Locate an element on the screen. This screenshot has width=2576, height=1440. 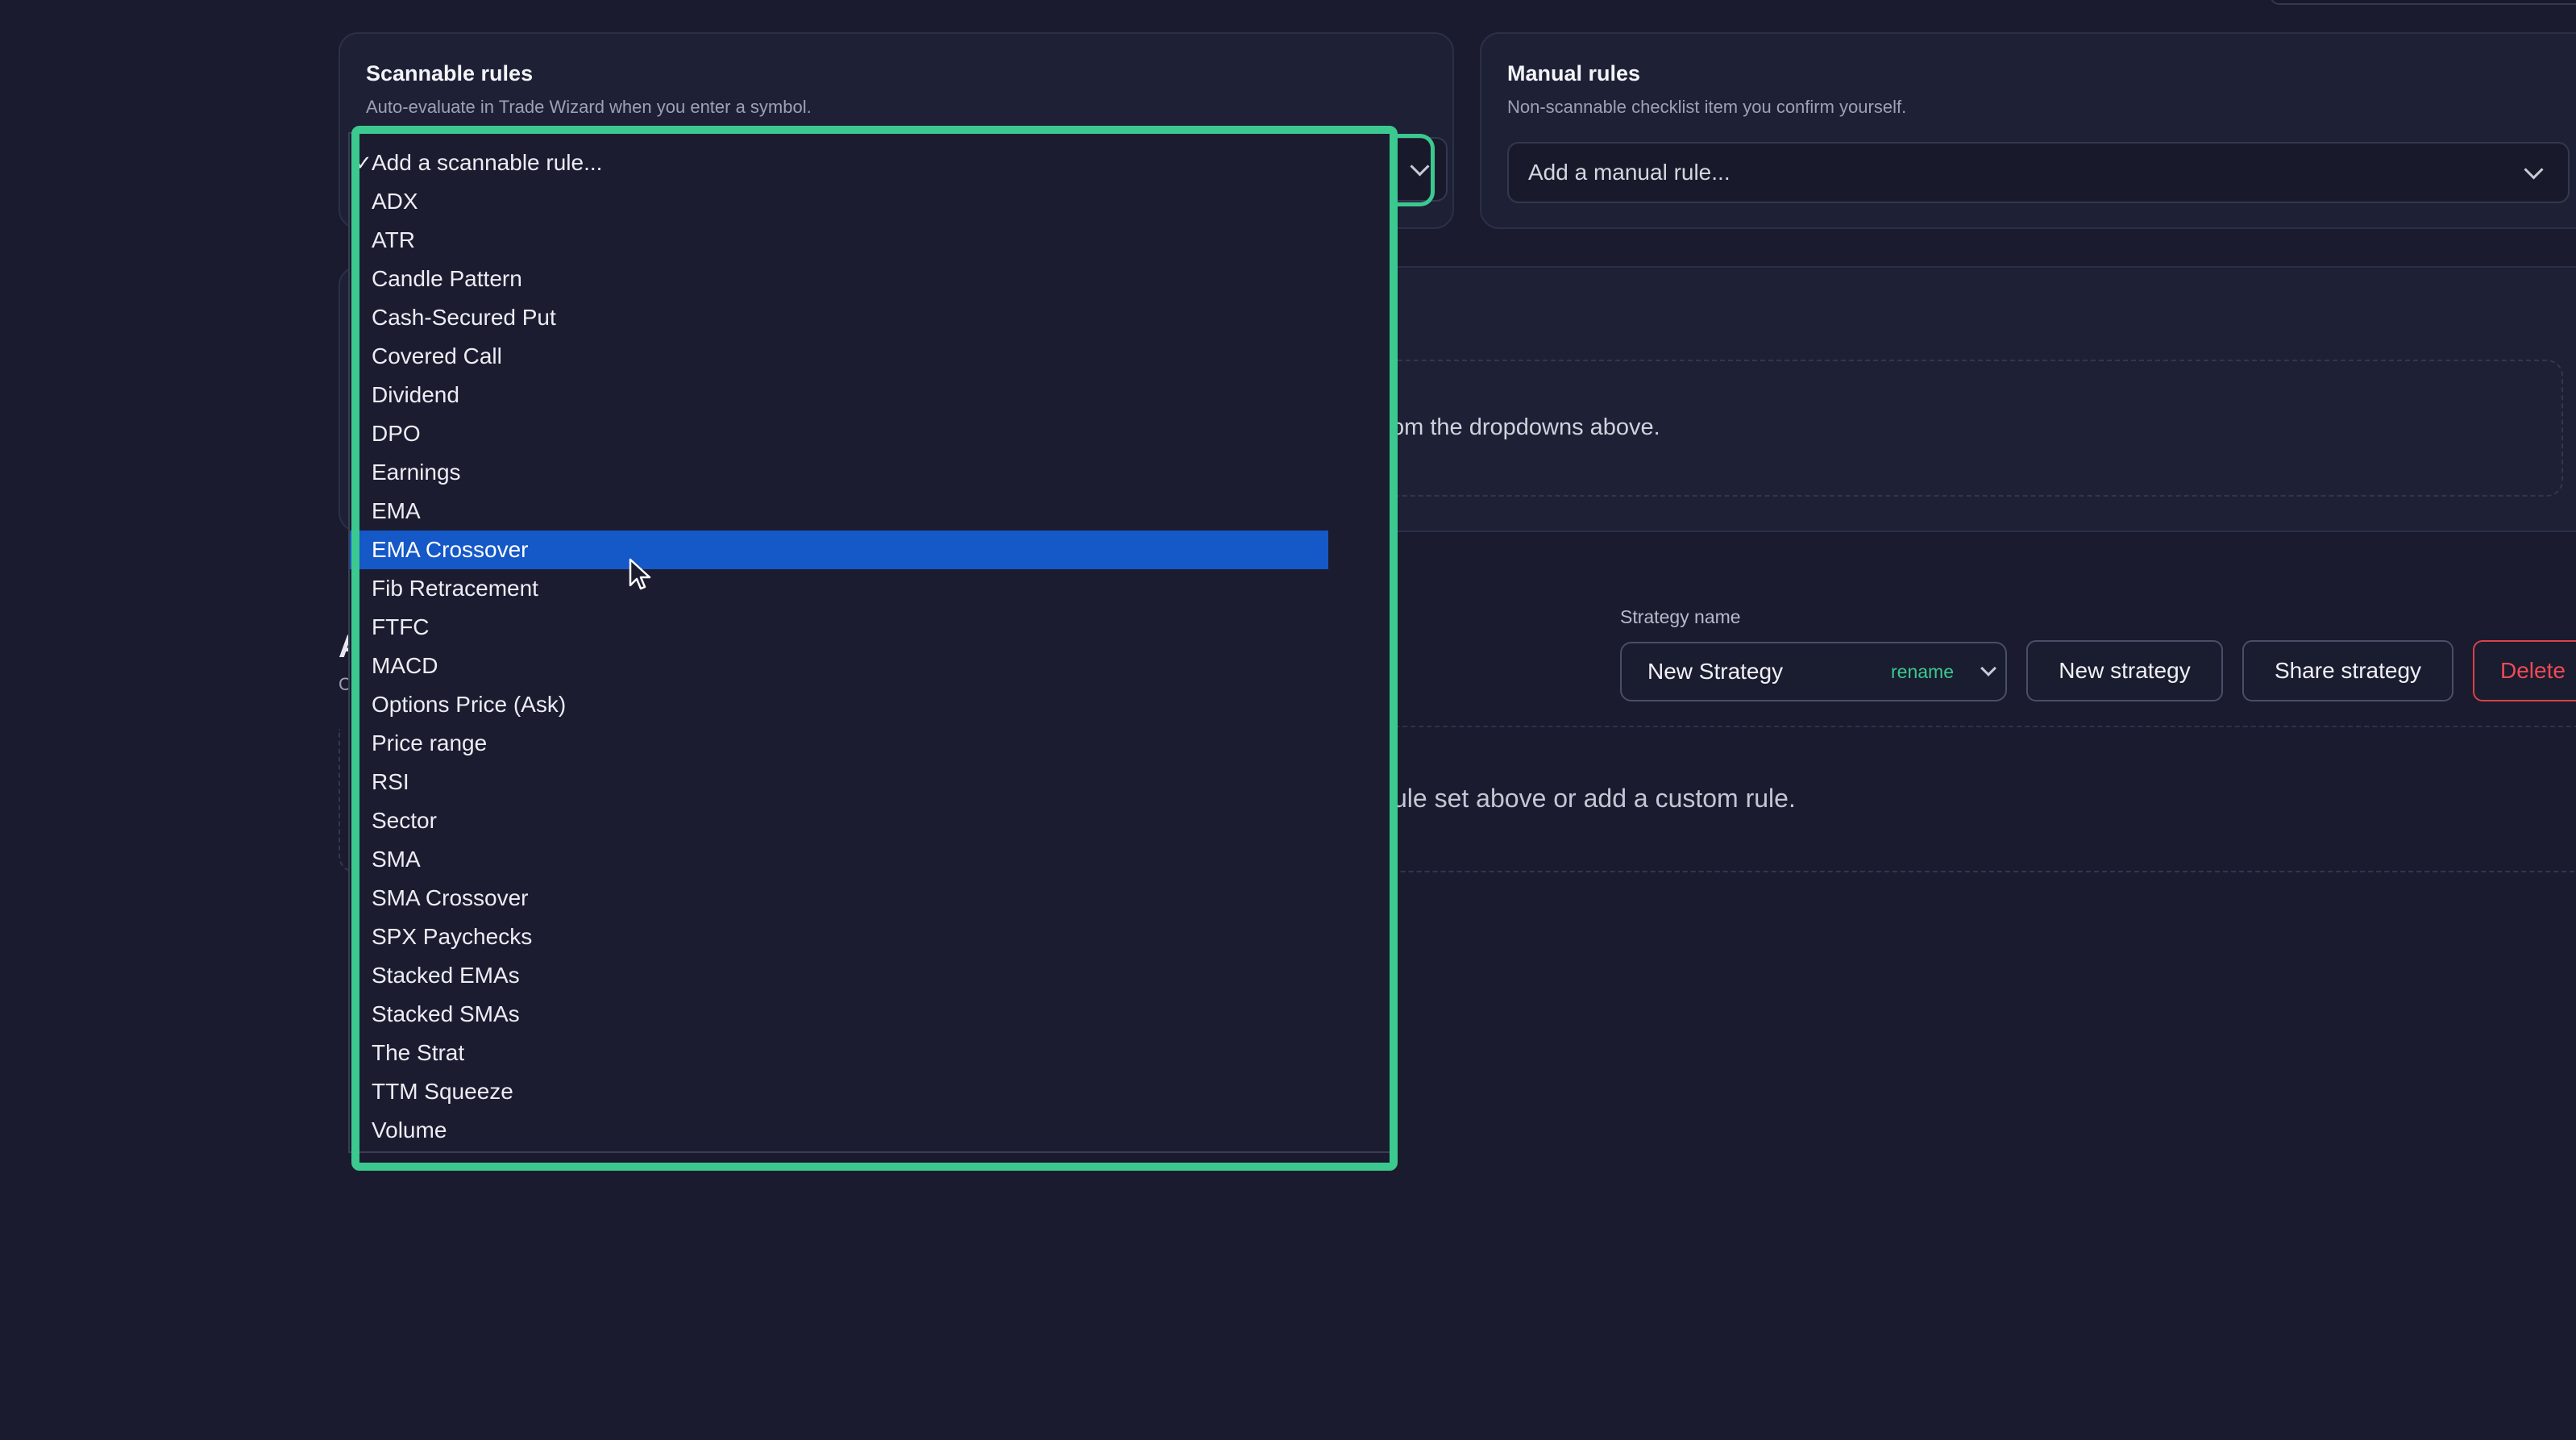
dropdown-option-label: FTFC is located at coordinates (401, 626).